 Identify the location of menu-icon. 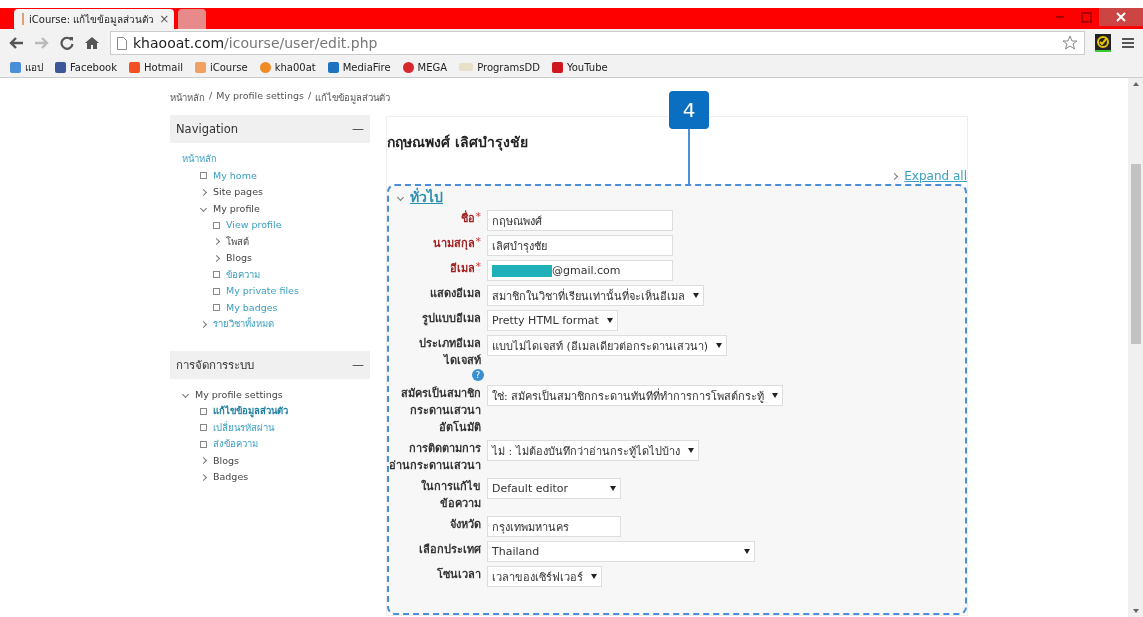
(1128, 43).